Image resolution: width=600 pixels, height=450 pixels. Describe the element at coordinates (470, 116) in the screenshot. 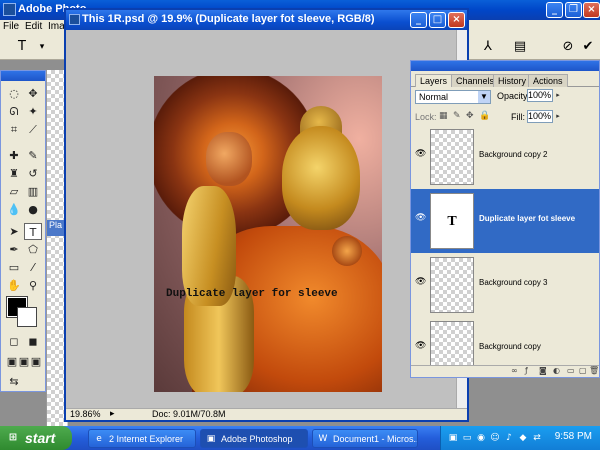

I see `lock-position-icon: ✥` at that location.